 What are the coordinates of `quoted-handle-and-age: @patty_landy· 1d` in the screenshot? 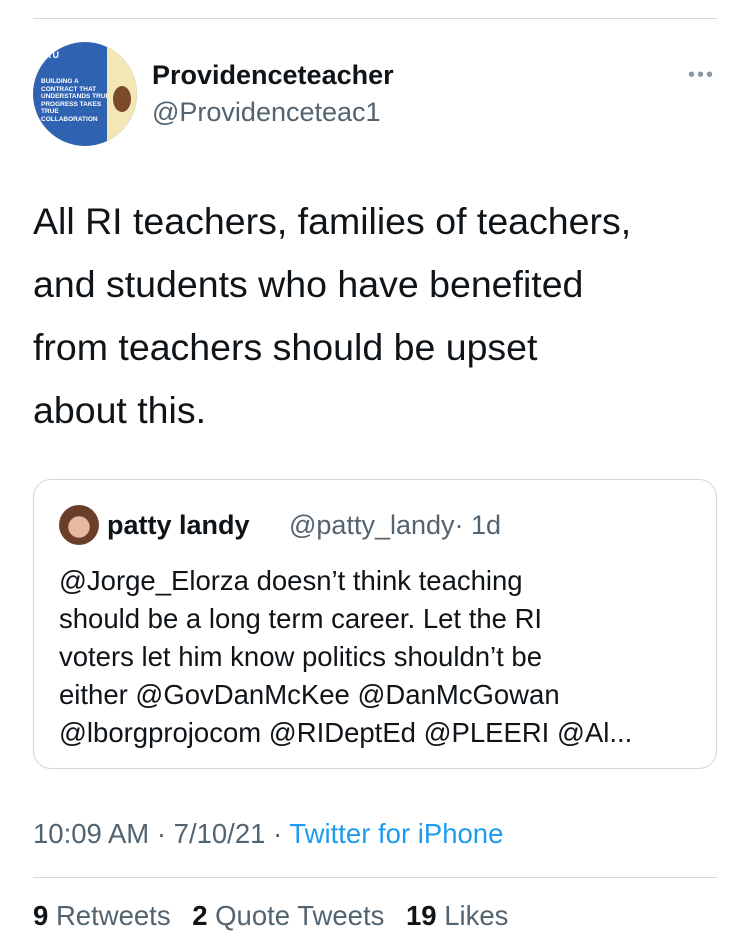 It's located at (395, 525).